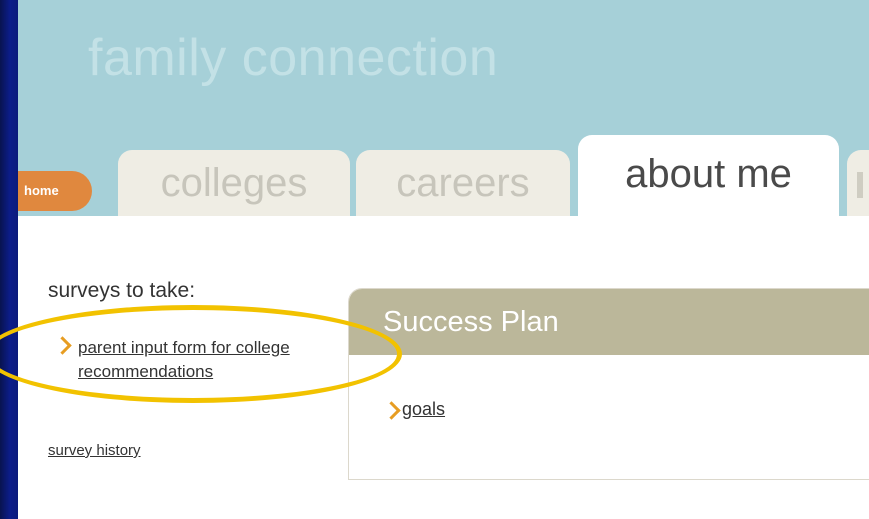 The width and height of the screenshot is (869, 519). What do you see at coordinates (94, 450) in the screenshot?
I see `survey-history-link: survey history` at bounding box center [94, 450].